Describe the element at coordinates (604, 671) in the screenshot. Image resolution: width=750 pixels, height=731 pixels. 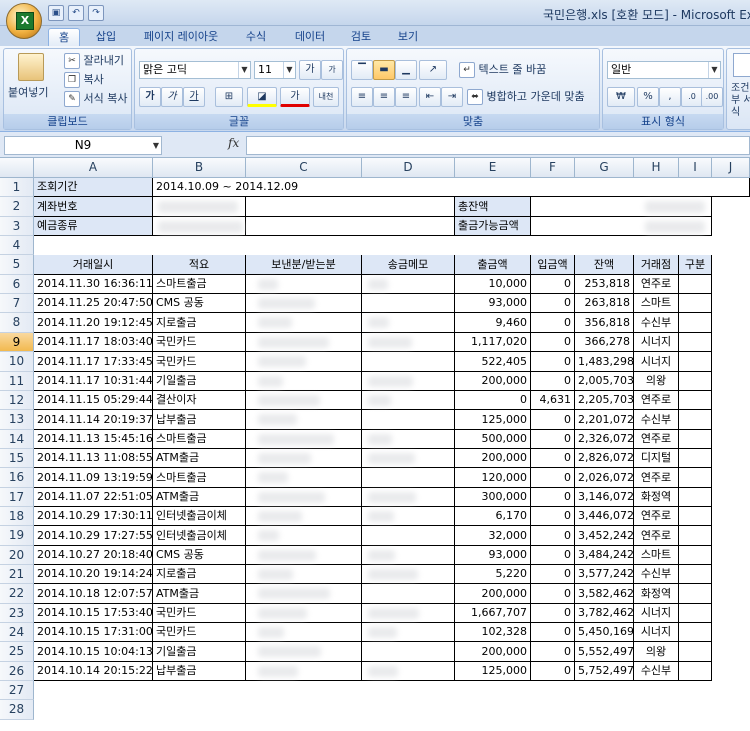
I see `table-cell: 5,752,497` at that location.